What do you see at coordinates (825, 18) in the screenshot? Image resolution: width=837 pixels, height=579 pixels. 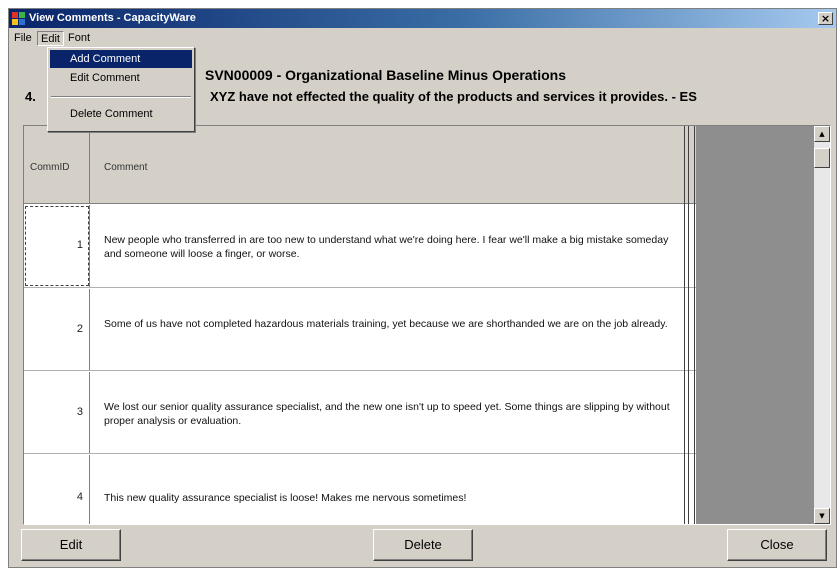 I see `close-window-button: ×` at bounding box center [825, 18].